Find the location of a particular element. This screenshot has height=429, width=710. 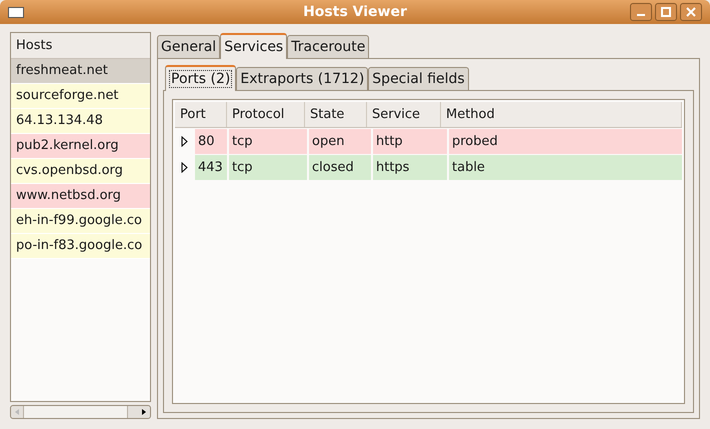

tab: General is located at coordinates (188, 46).